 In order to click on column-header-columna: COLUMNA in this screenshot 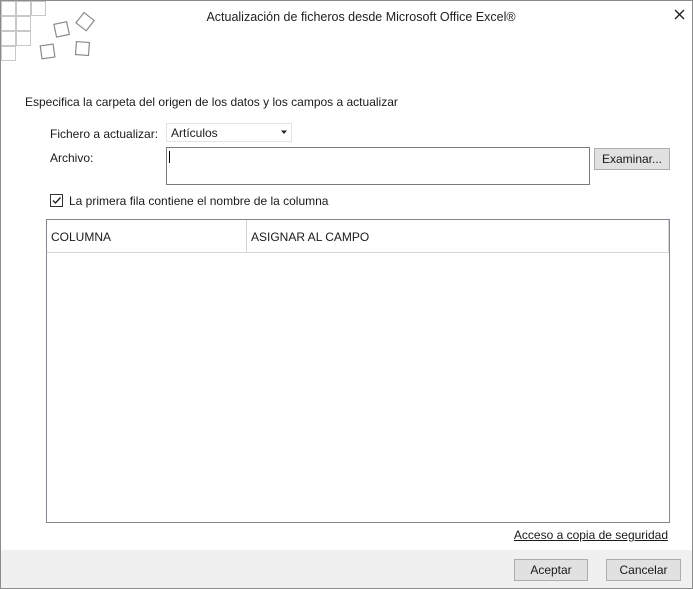, I will do `click(147, 236)`.